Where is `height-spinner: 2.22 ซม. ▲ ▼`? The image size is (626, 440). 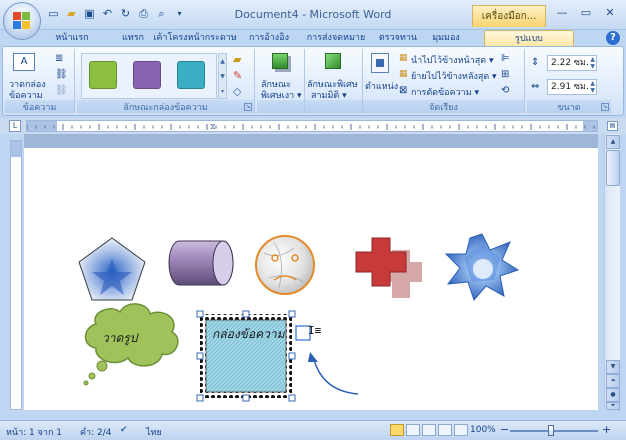
height-spinner: 2.22 ซม. ▲ ▼ is located at coordinates (572, 63).